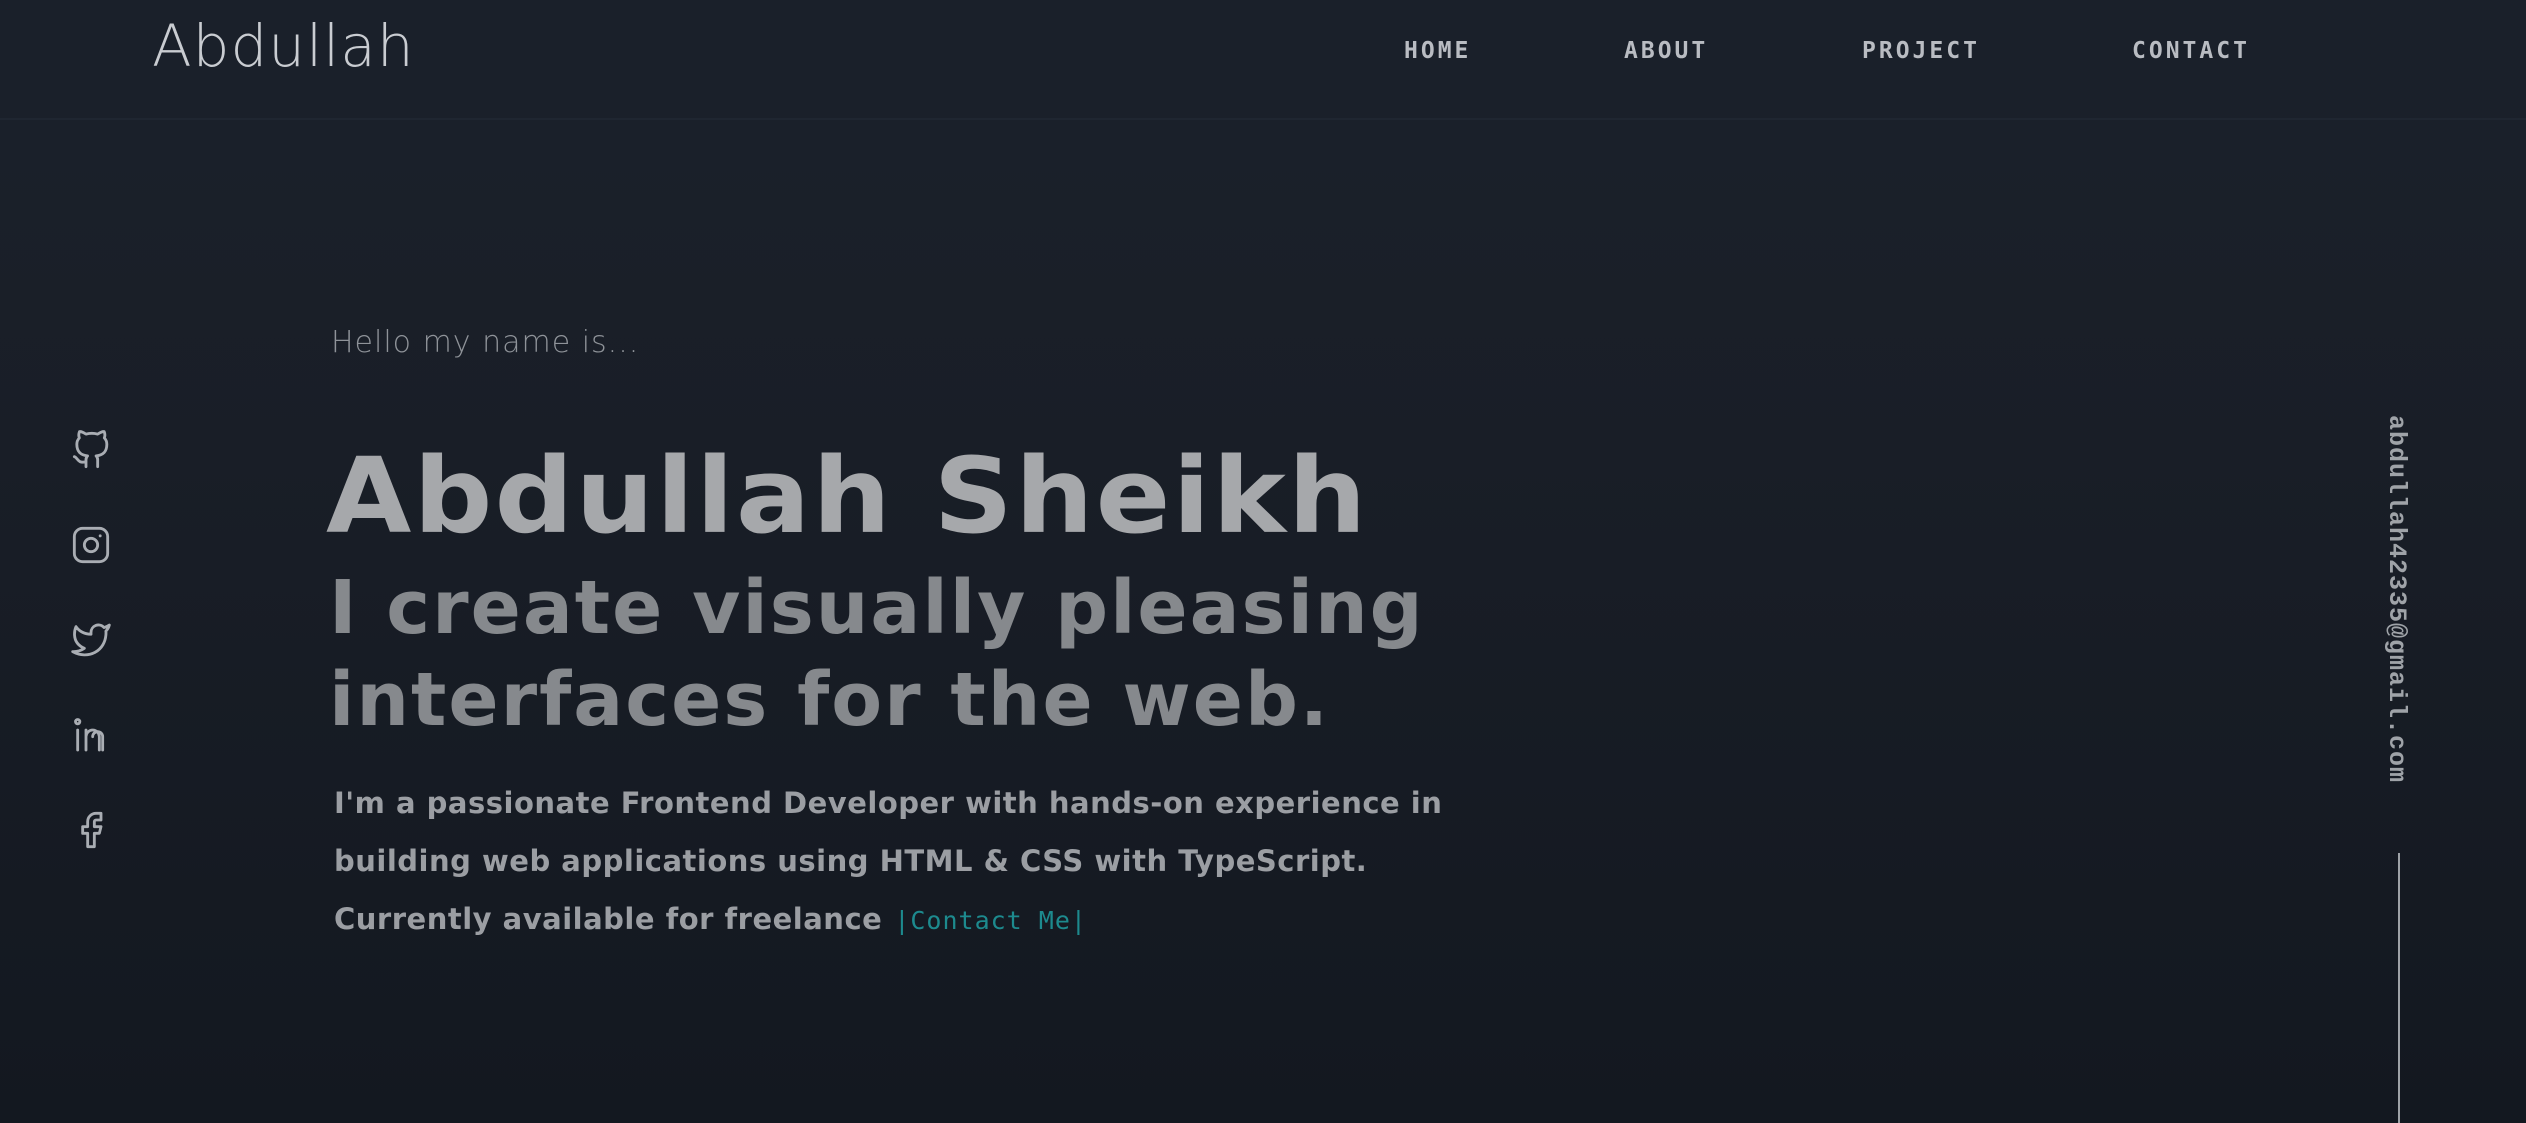  What do you see at coordinates (91, 640) in the screenshot?
I see `twitter-icon` at bounding box center [91, 640].